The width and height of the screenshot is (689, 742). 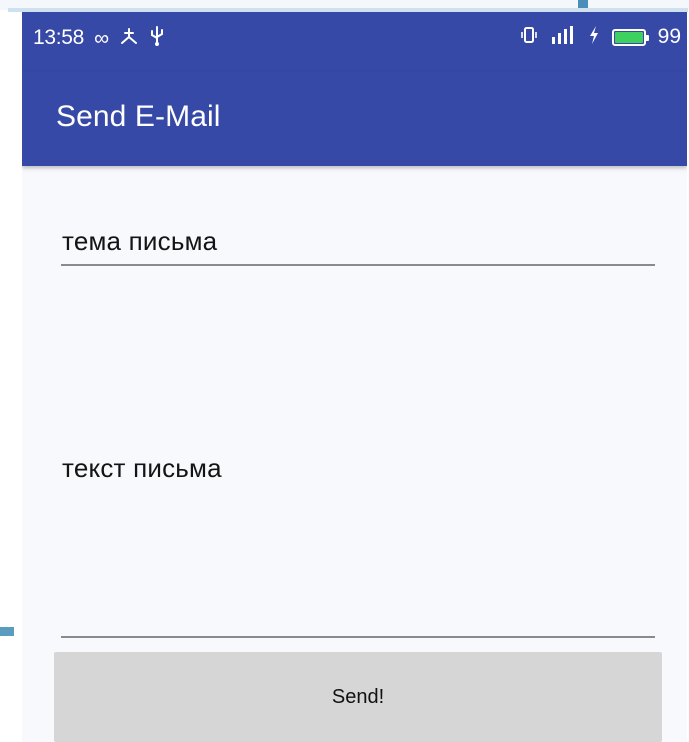 What do you see at coordinates (669, 36) in the screenshot?
I see `battery-level: 99` at bounding box center [669, 36].